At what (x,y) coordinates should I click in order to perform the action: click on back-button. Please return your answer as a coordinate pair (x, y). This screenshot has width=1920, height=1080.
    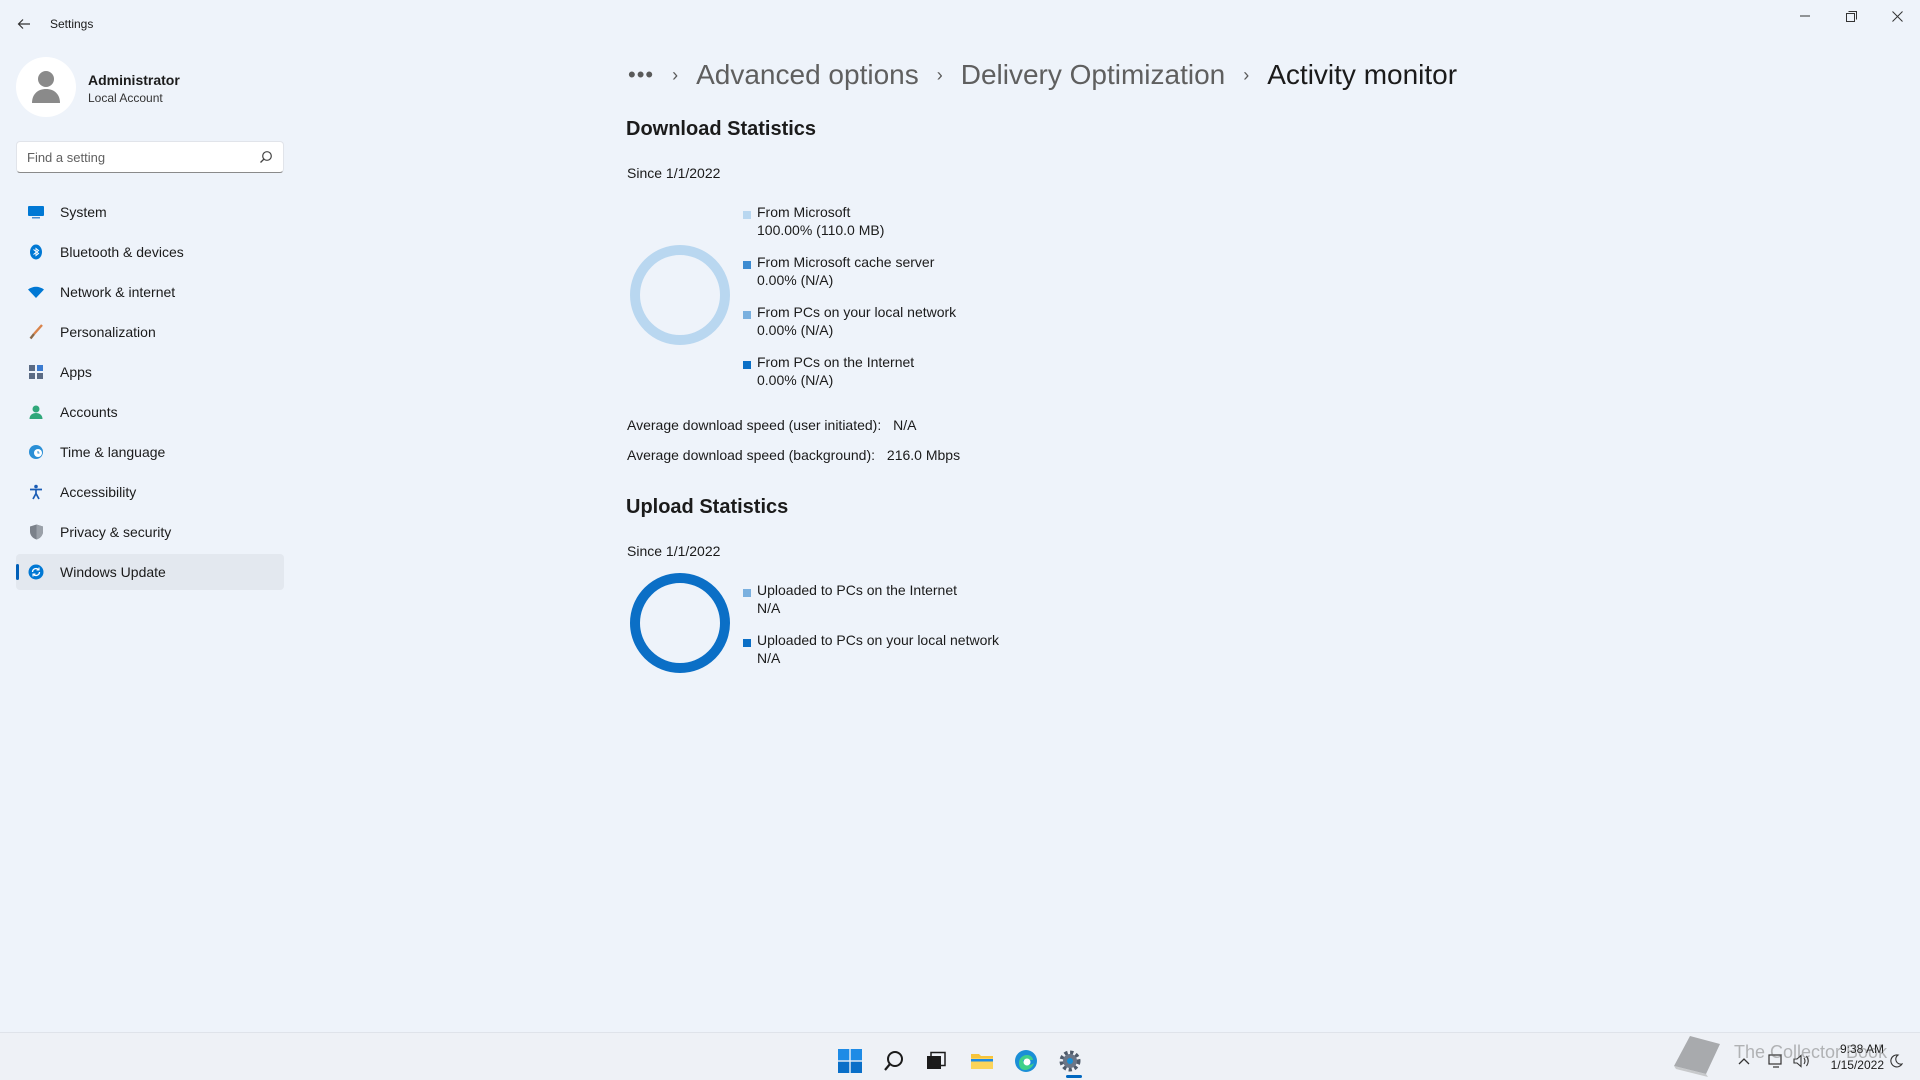
    Looking at the image, I should click on (24, 24).